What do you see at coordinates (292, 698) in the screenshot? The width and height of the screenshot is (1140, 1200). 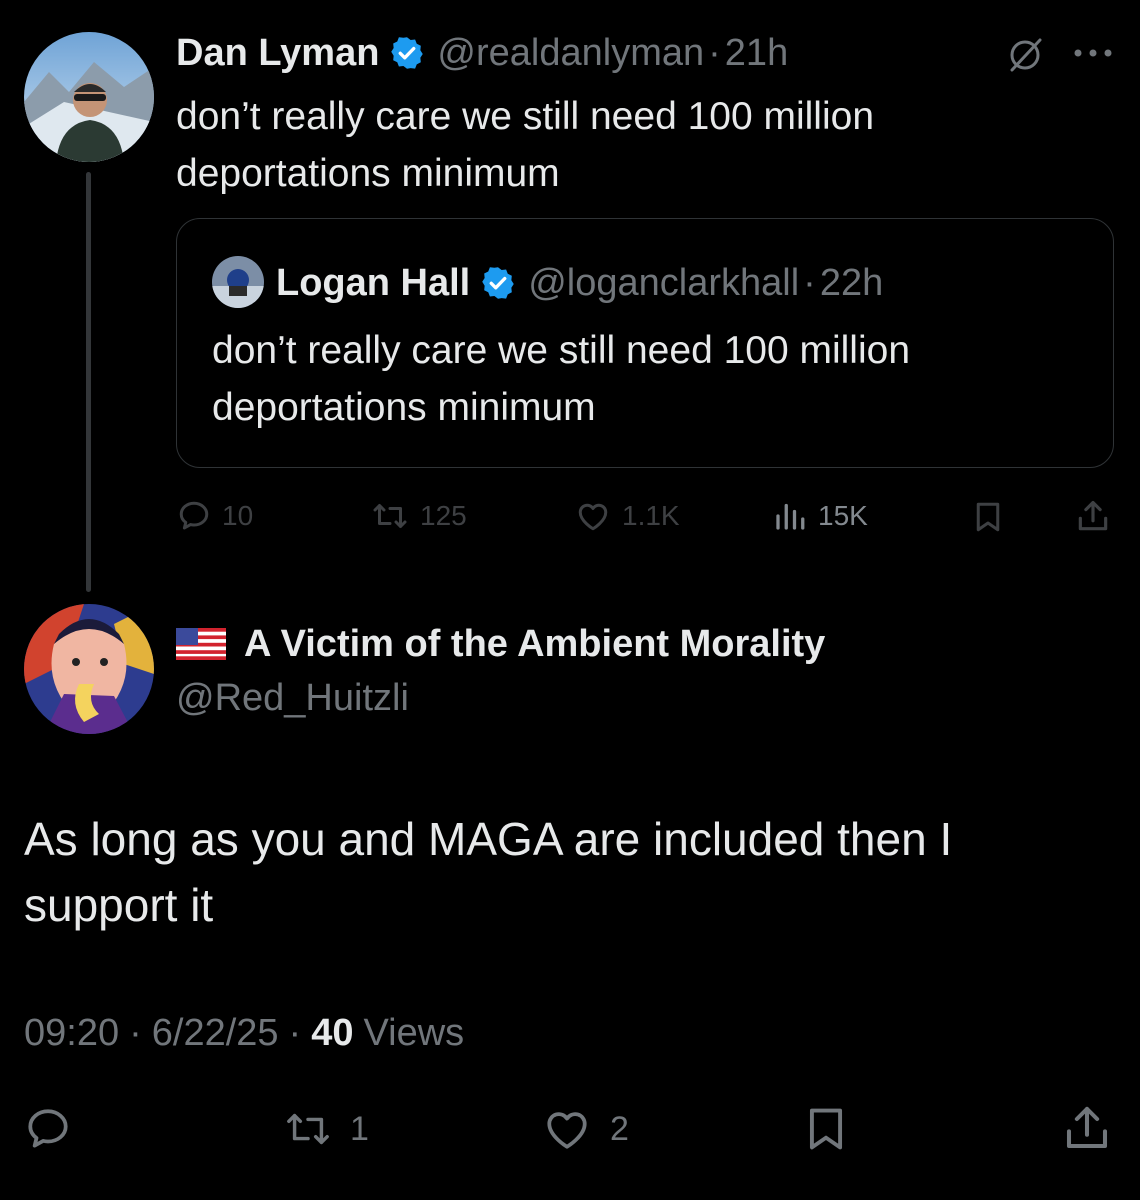 I see `reply-author-handle: @Red_Huitzli` at bounding box center [292, 698].